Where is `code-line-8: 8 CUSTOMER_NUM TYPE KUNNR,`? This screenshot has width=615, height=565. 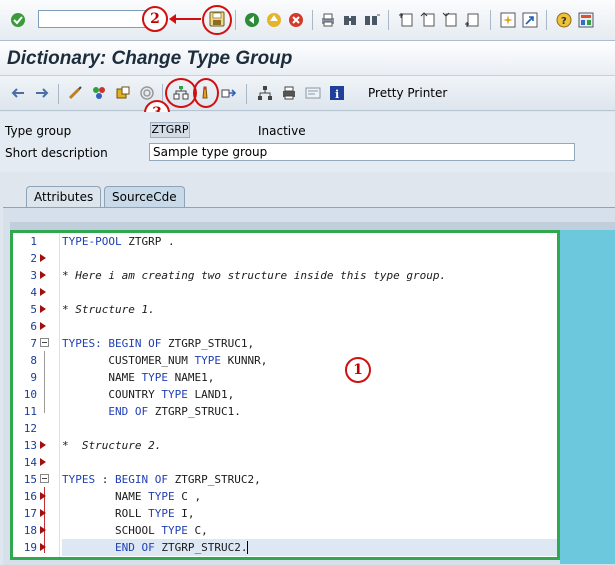
code-line-8: 8 CUSTOMER_NUM TYPE KUNNR, is located at coordinates (149, 360).